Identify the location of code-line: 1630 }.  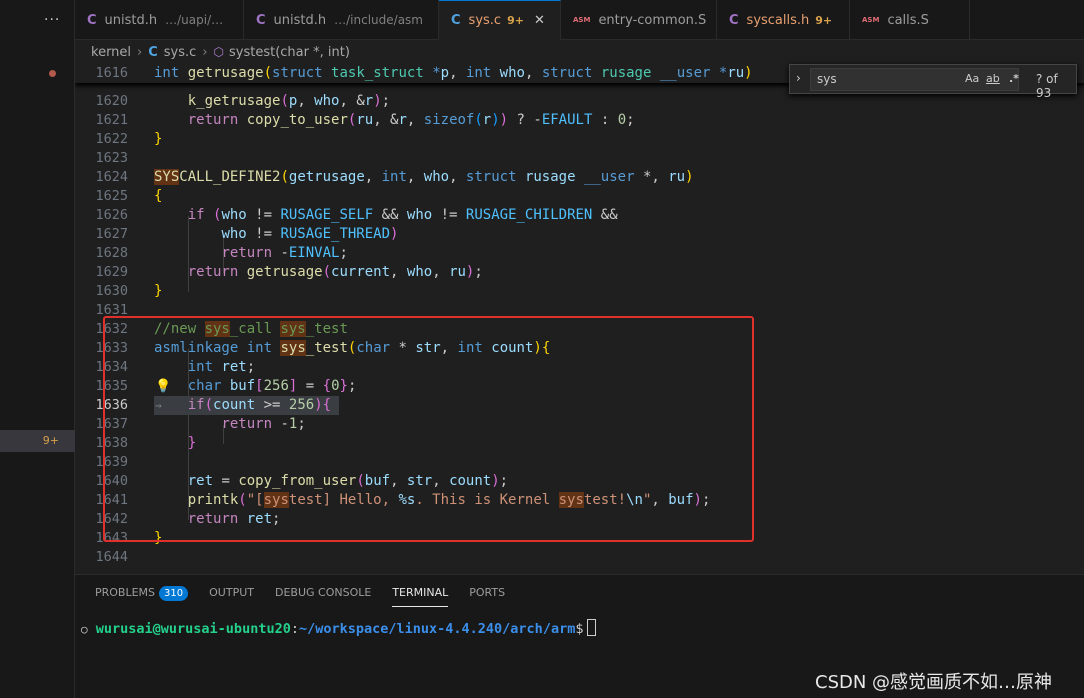
(579, 291).